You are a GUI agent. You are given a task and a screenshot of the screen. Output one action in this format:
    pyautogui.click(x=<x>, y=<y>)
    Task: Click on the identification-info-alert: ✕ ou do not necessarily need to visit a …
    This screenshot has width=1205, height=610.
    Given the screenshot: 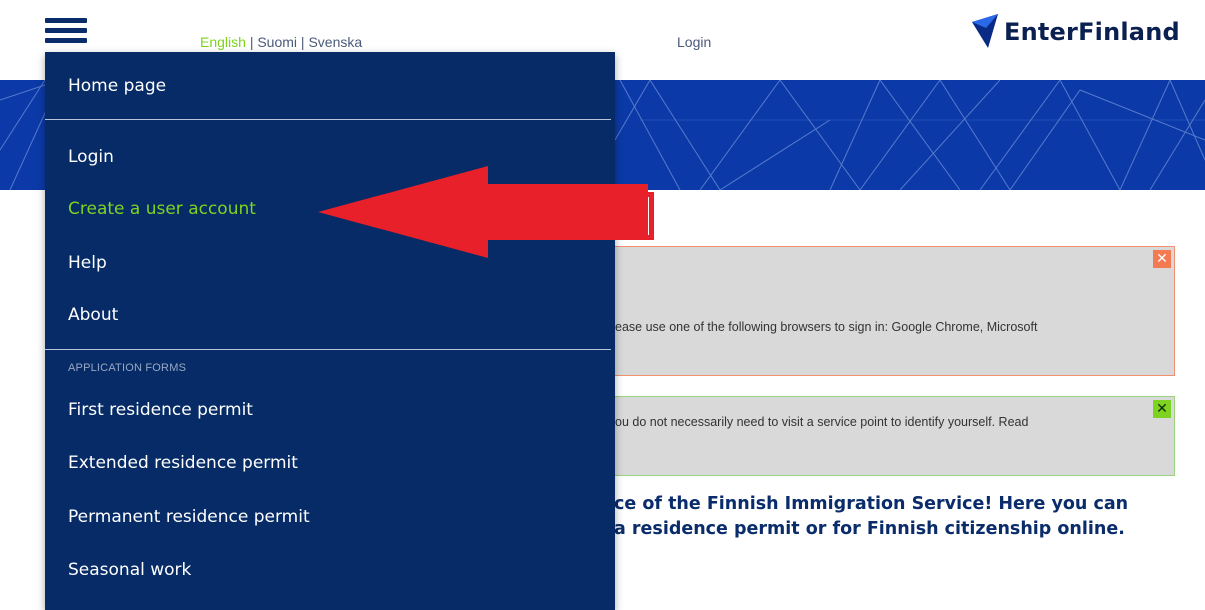 What is the action you would take?
    pyautogui.click(x=894, y=436)
    